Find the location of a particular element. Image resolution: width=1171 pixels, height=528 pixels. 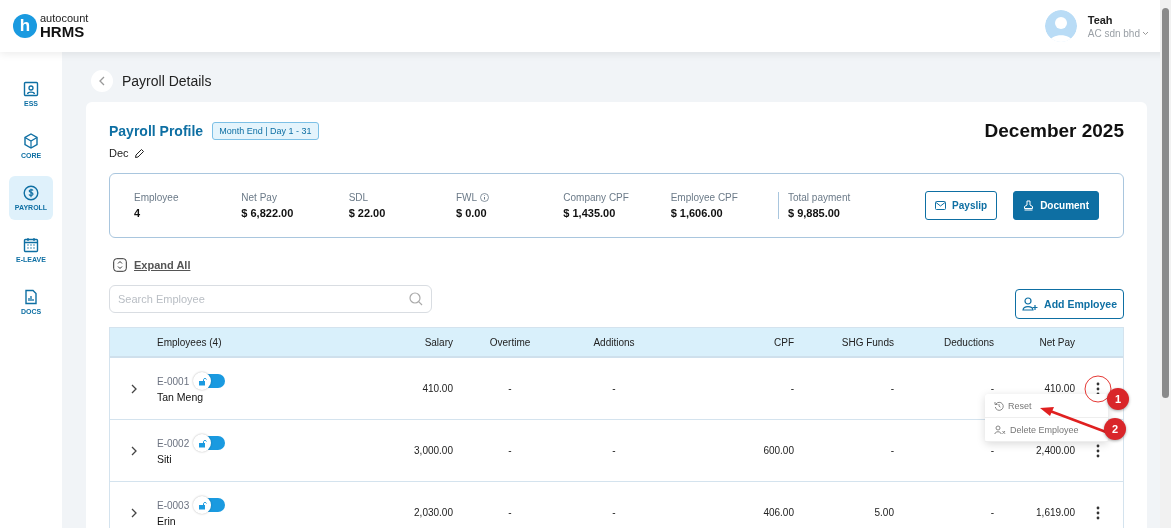

user-name: Teah is located at coordinates (1100, 19).